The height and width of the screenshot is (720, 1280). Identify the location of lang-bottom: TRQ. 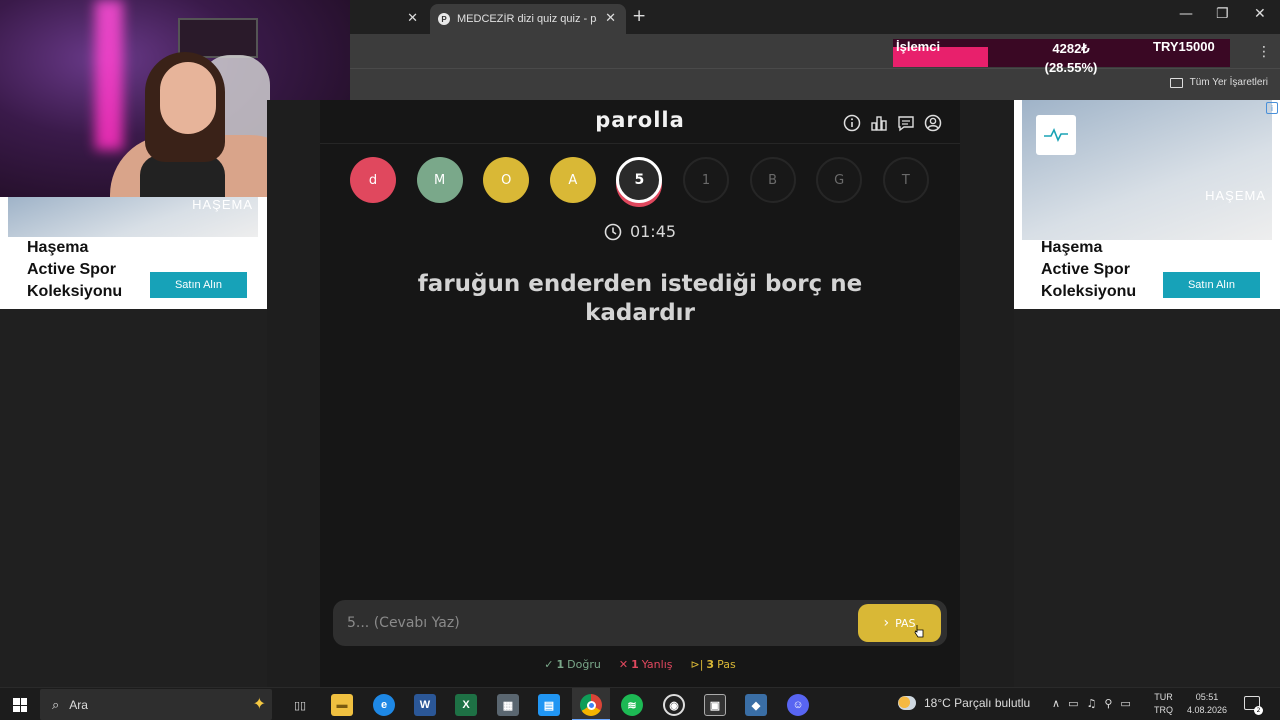
(1163, 710).